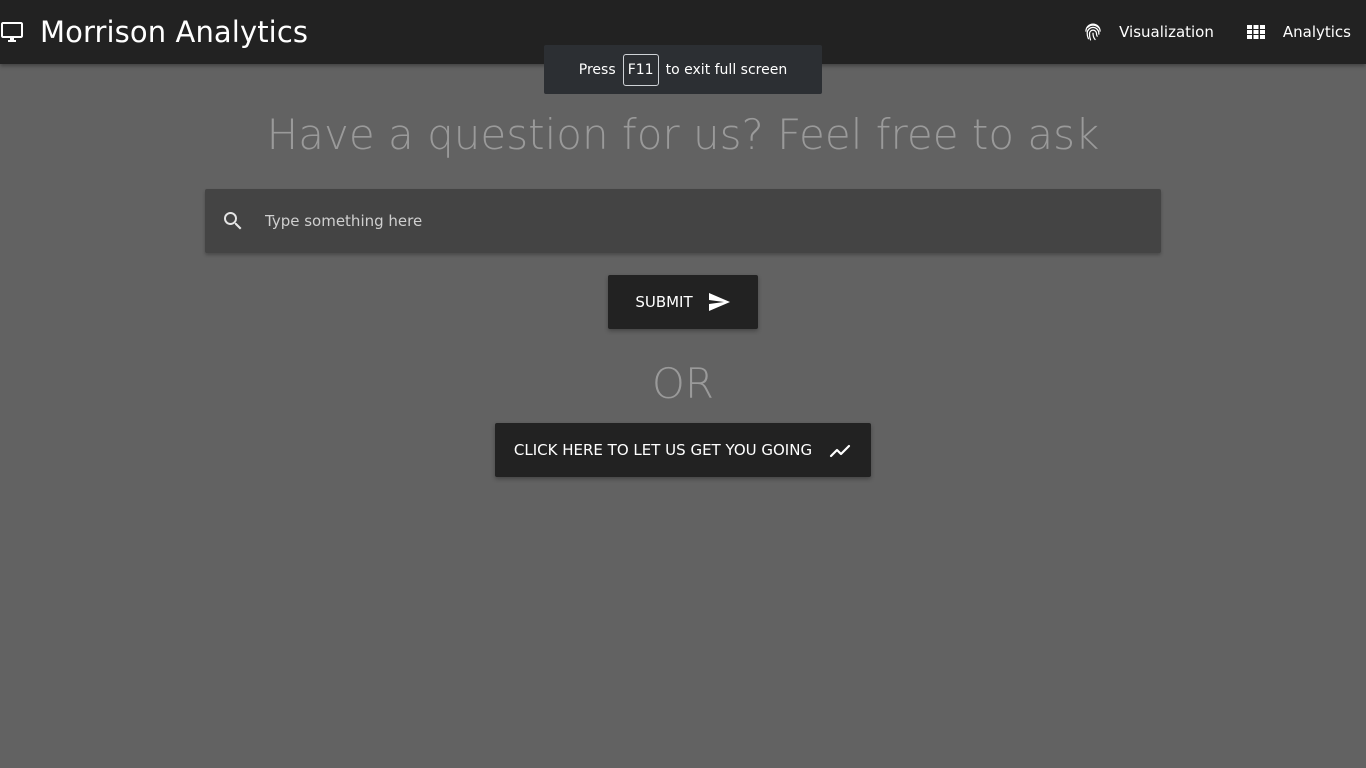 The height and width of the screenshot is (768, 1366). I want to click on nav-link-analytics: Analytics, so click(1298, 32).